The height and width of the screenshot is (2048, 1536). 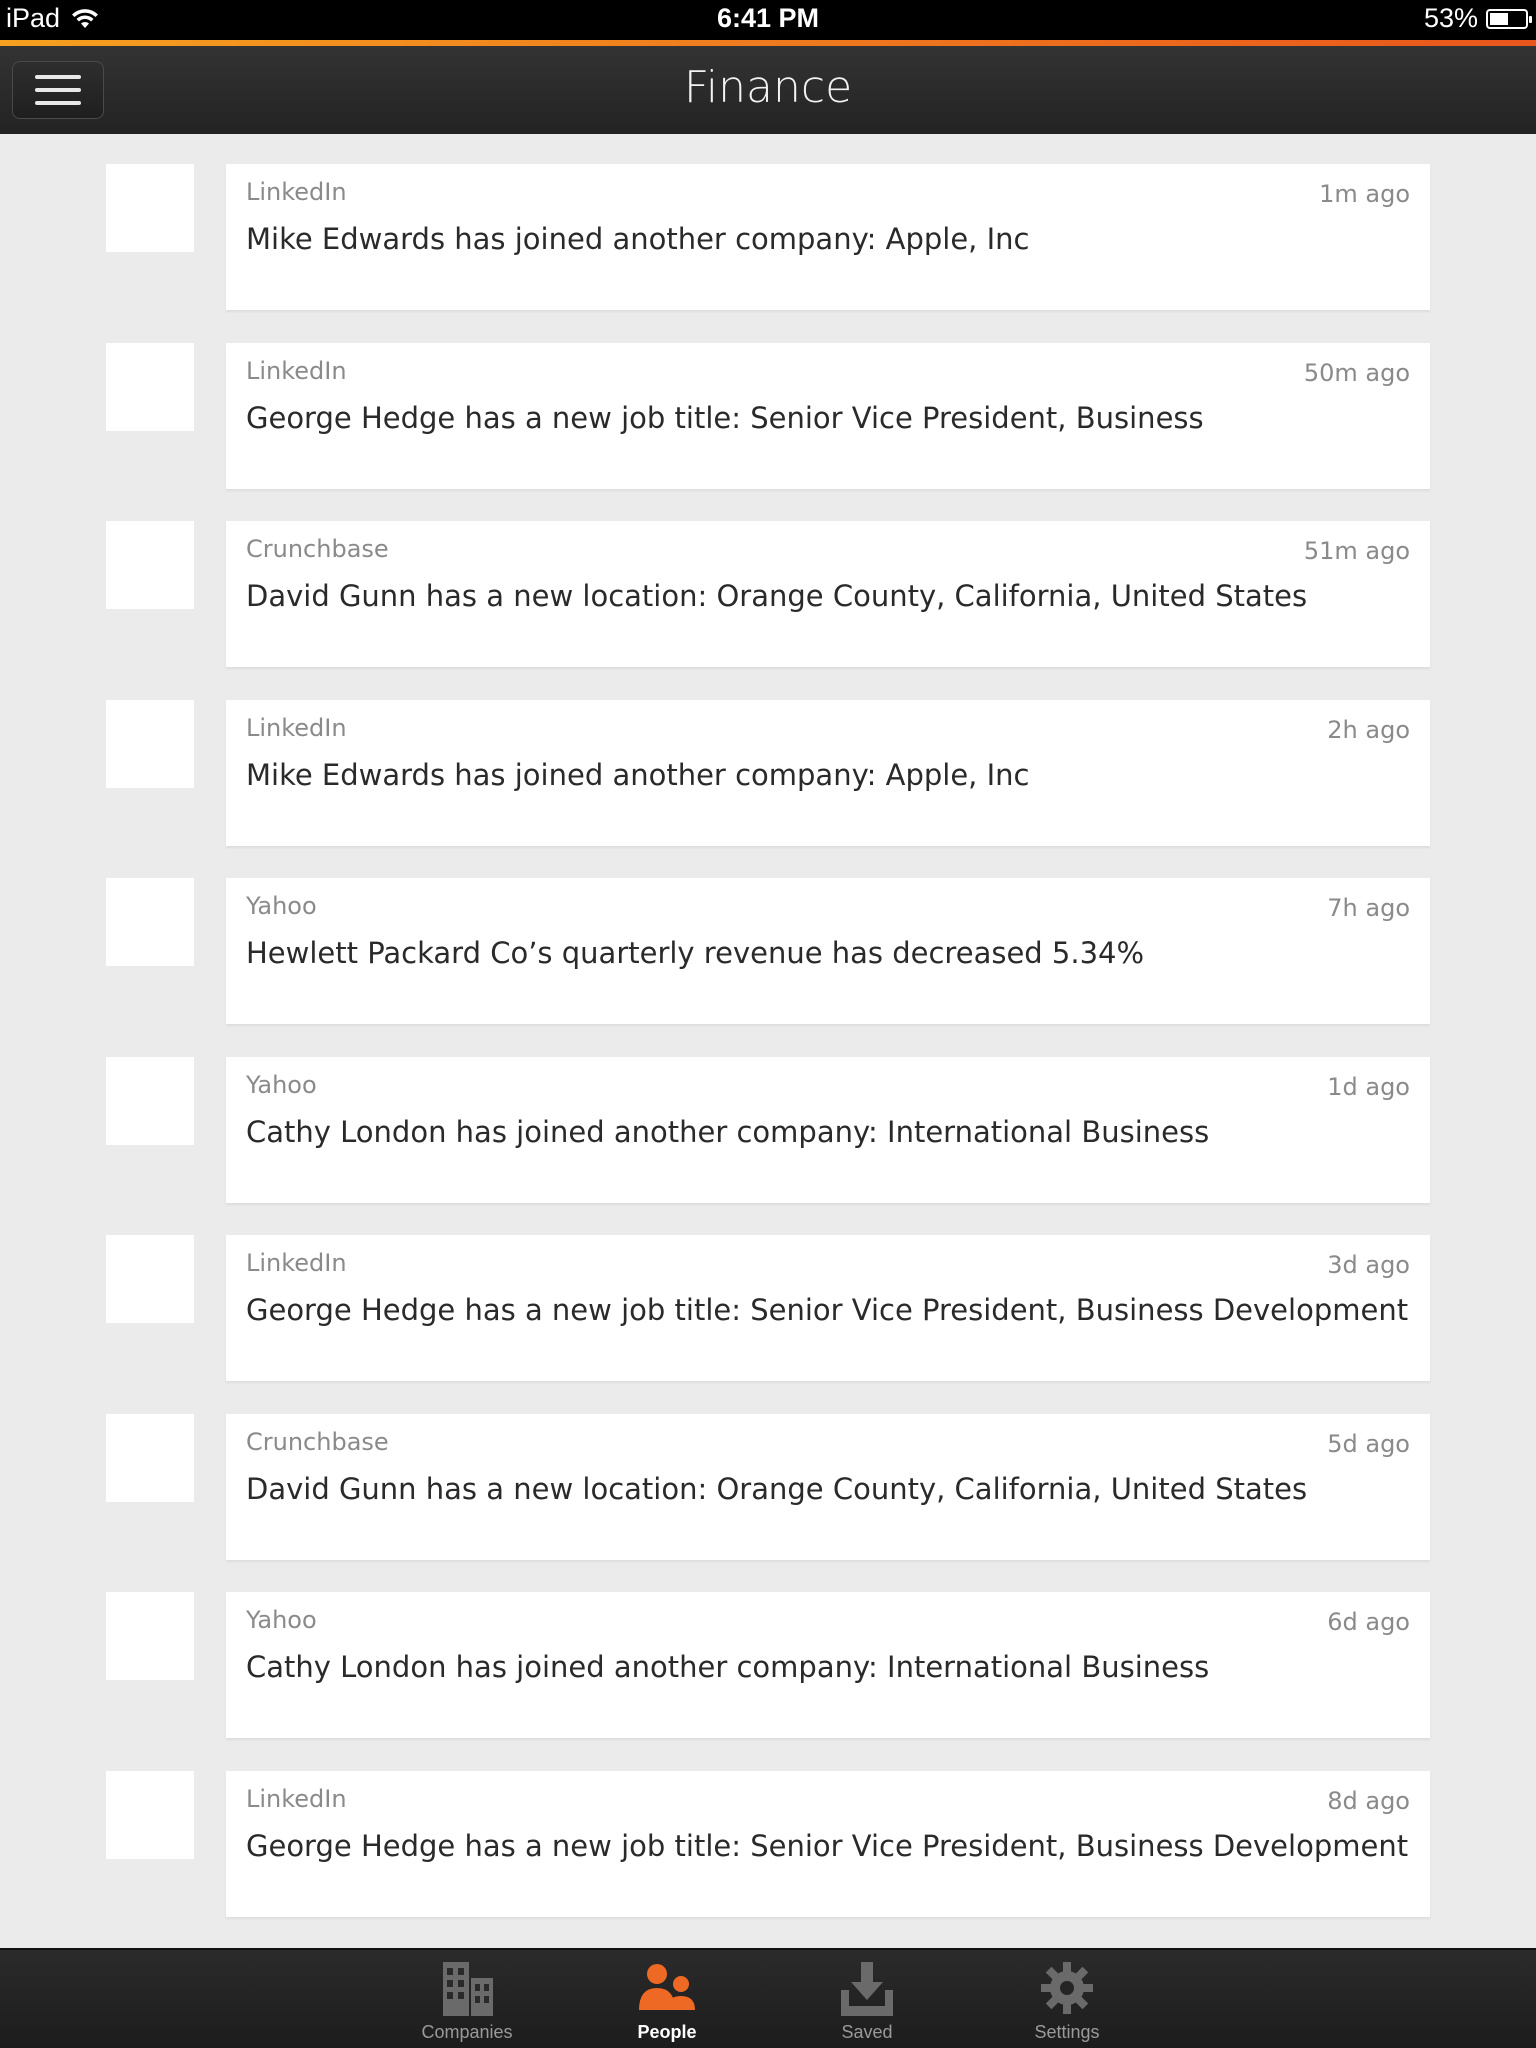 I want to click on feed-time: 1m ago, so click(x=1364, y=194).